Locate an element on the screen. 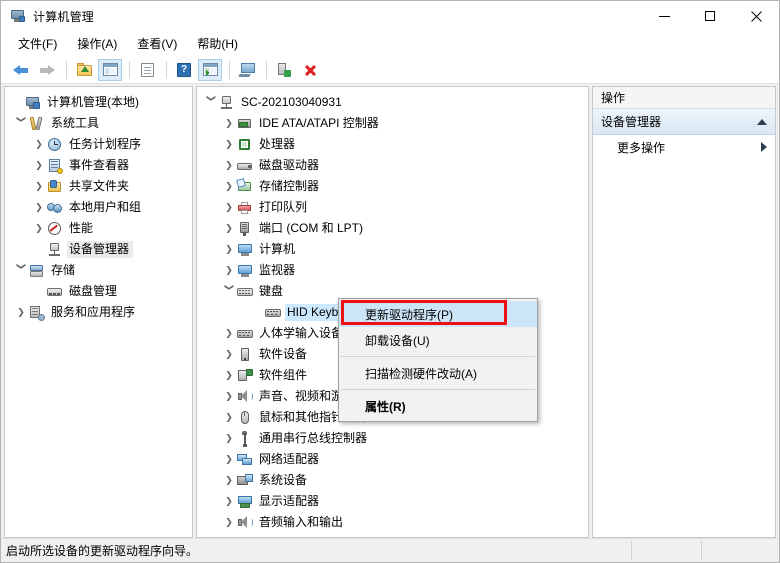  device-node-label: 处理器 is located at coordinates (277, 144).